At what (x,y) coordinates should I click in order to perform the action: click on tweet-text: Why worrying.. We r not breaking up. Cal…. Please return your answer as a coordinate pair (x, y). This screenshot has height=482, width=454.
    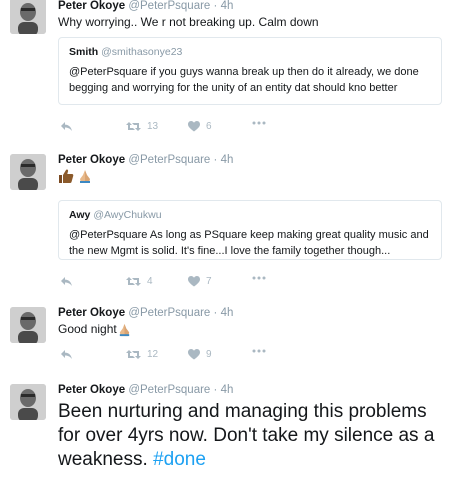
    Looking at the image, I should click on (188, 22).